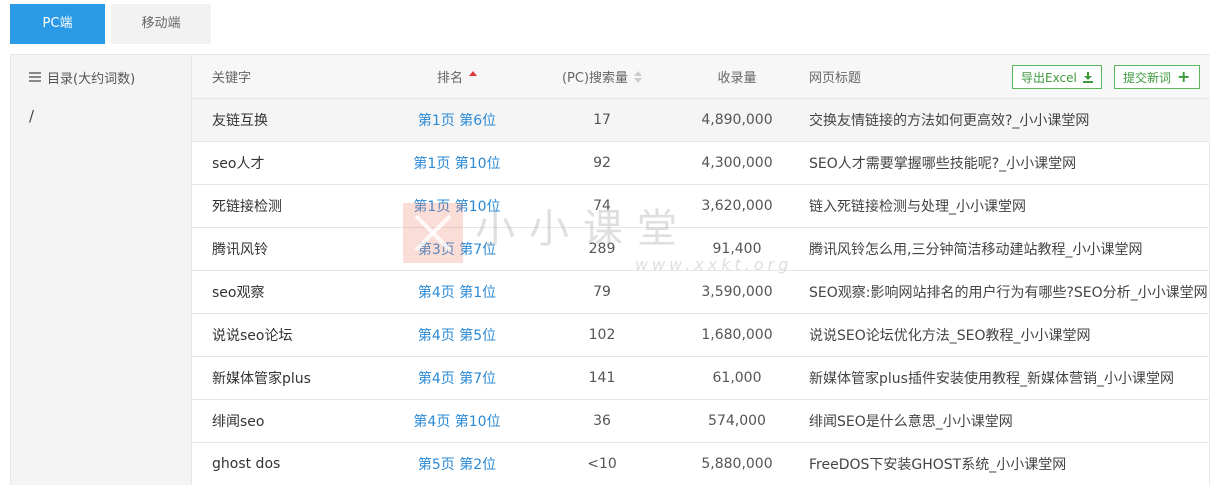  I want to click on indexed-cell: 61,000, so click(737, 378).